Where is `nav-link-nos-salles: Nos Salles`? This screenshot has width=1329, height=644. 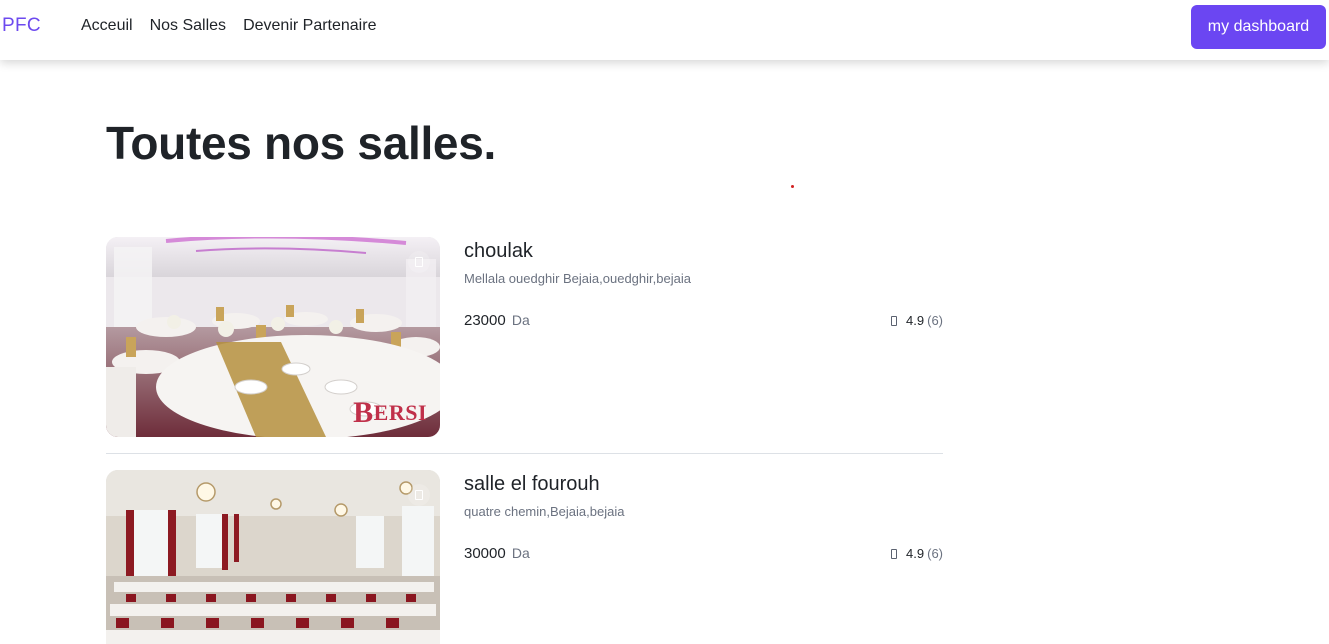
nav-link-nos-salles: Nos Salles is located at coordinates (188, 26).